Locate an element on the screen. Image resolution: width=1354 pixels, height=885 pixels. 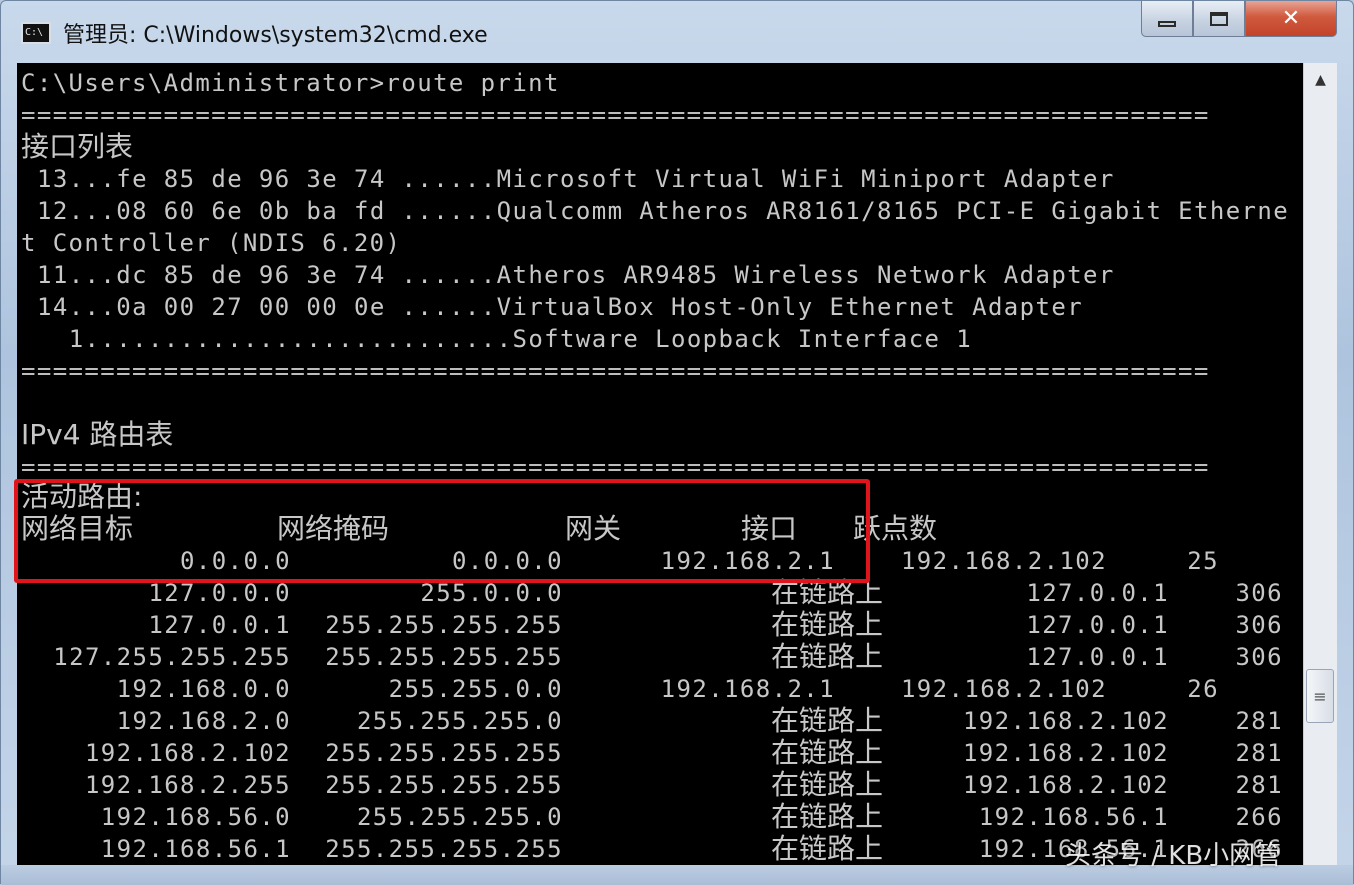
route-metric-cell: 26 is located at coordinates (1203, 689).